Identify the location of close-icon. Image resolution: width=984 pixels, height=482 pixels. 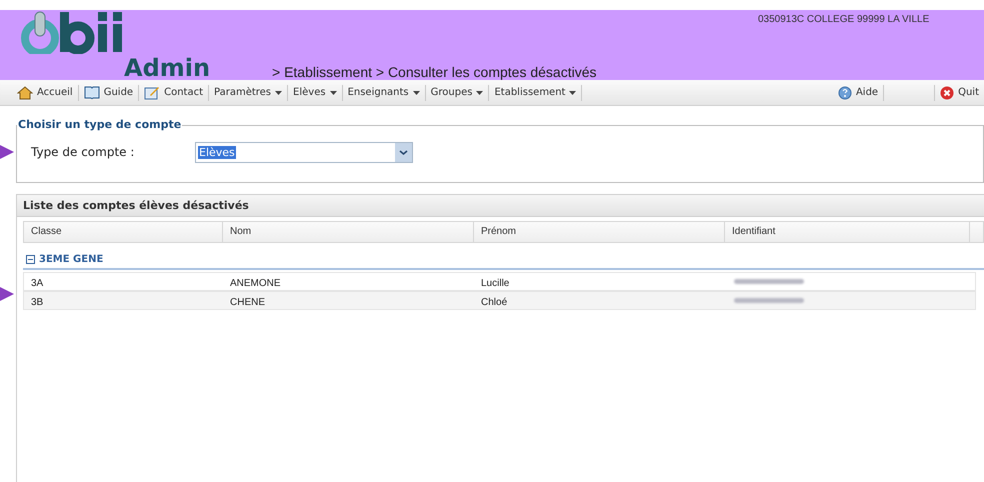
(947, 93).